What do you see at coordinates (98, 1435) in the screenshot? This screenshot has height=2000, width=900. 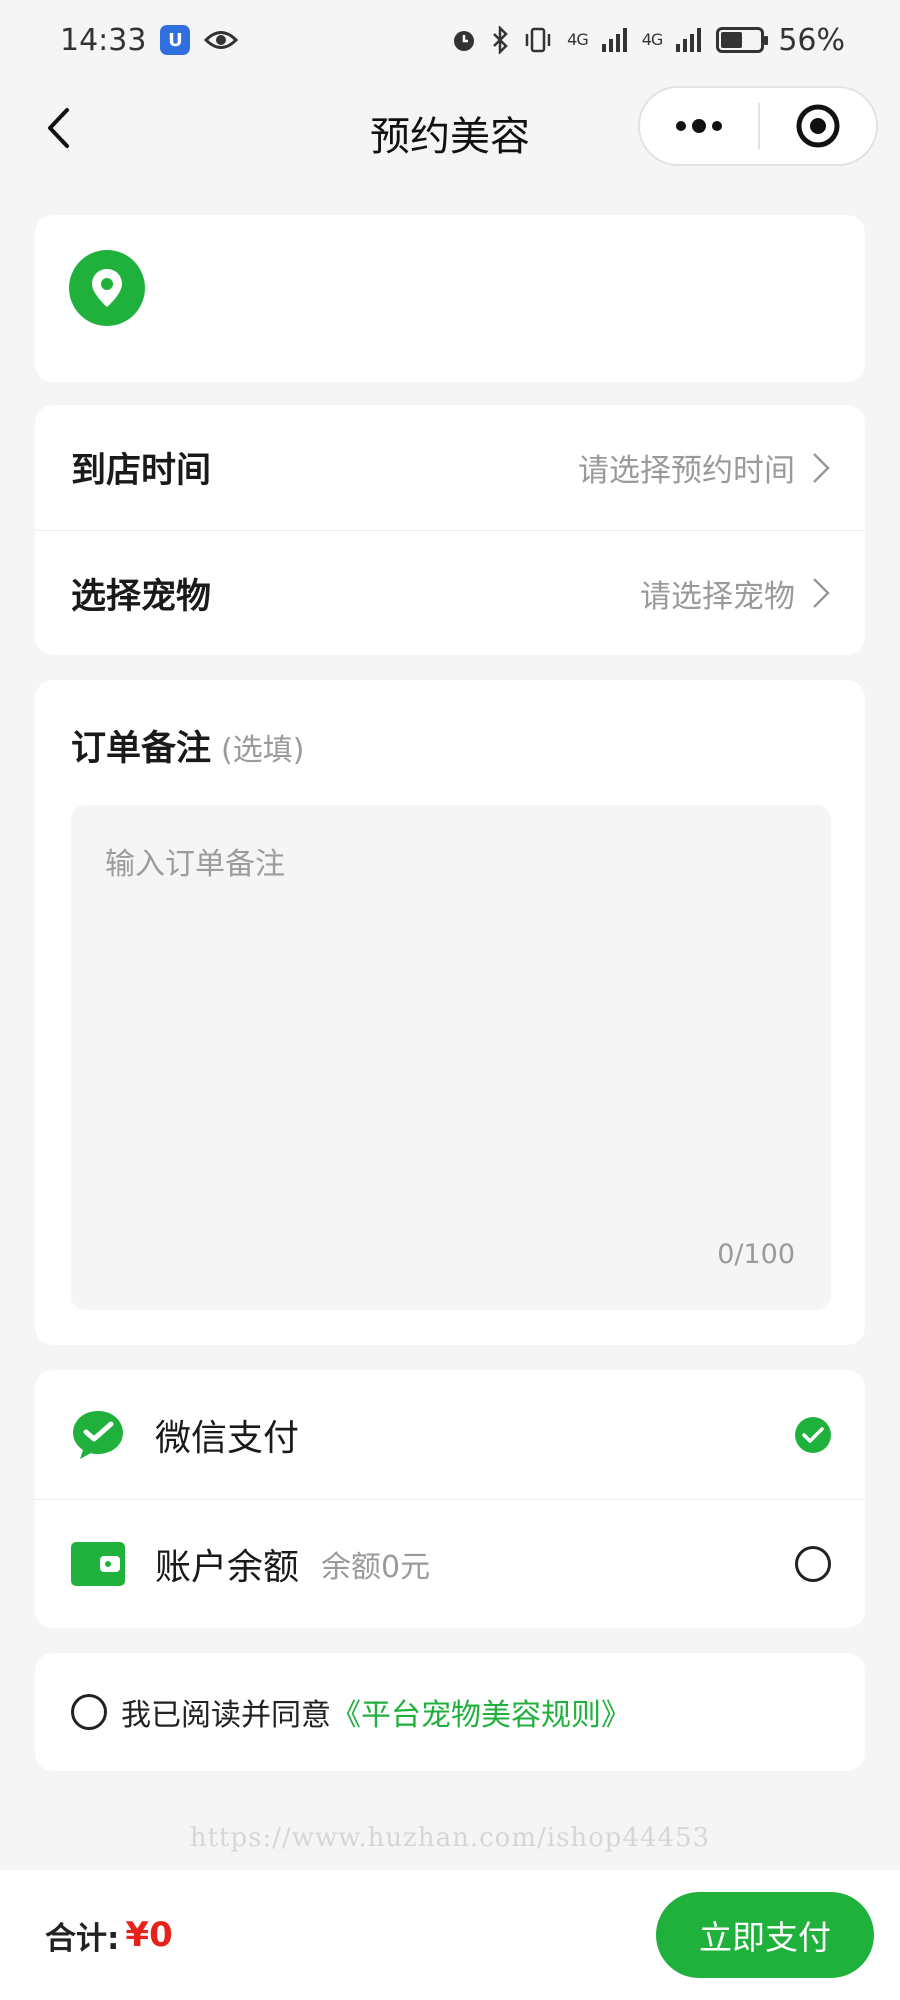 I see `wechat-pay-icon` at bounding box center [98, 1435].